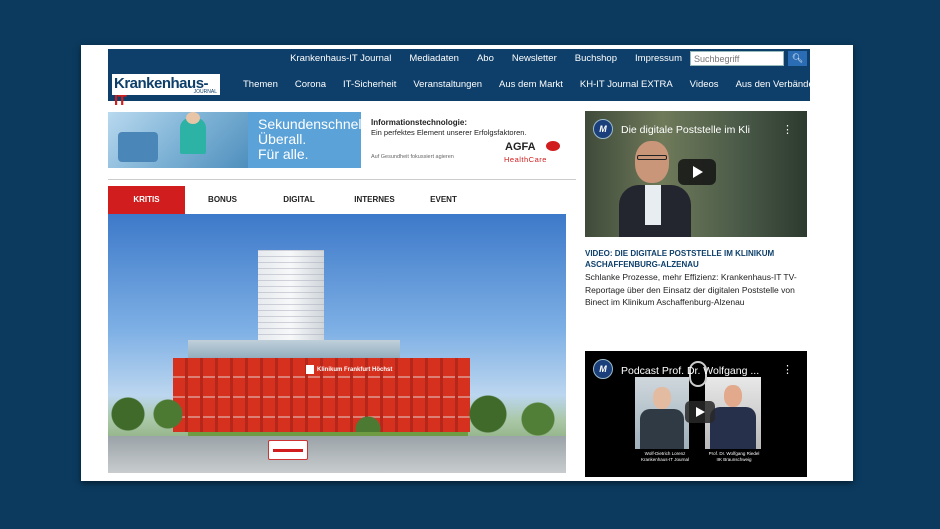 The width and height of the screenshot is (940, 529). Describe the element at coordinates (288, 450) in the screenshot. I see `ambulance` at that location.